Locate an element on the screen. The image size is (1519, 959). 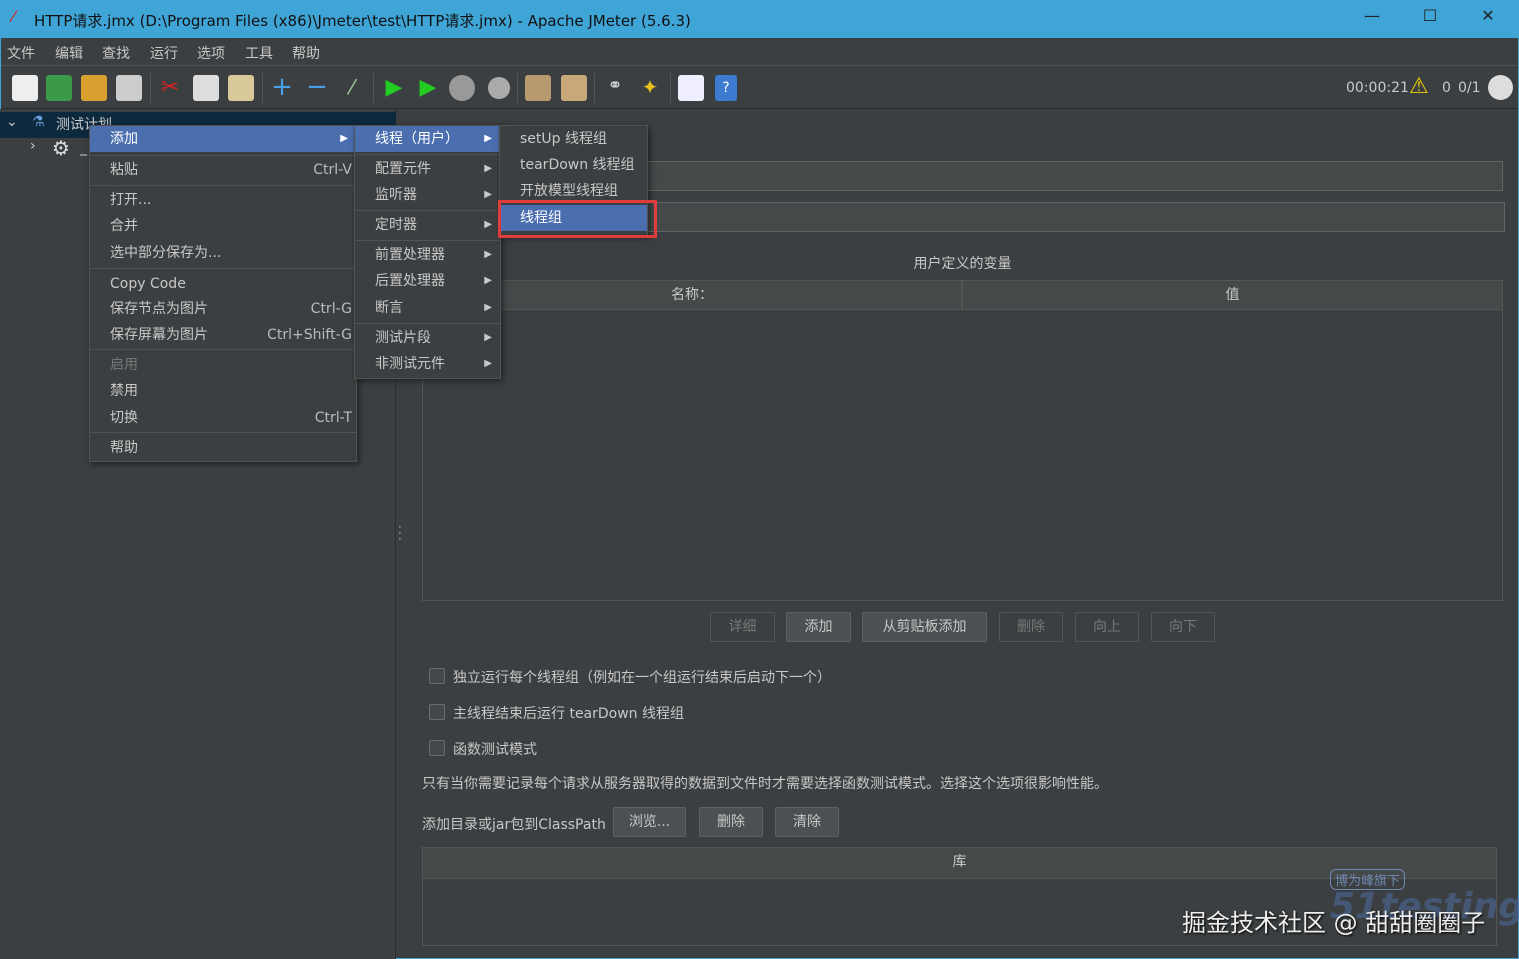
tree-node-label: _ is located at coordinates (83, 148).